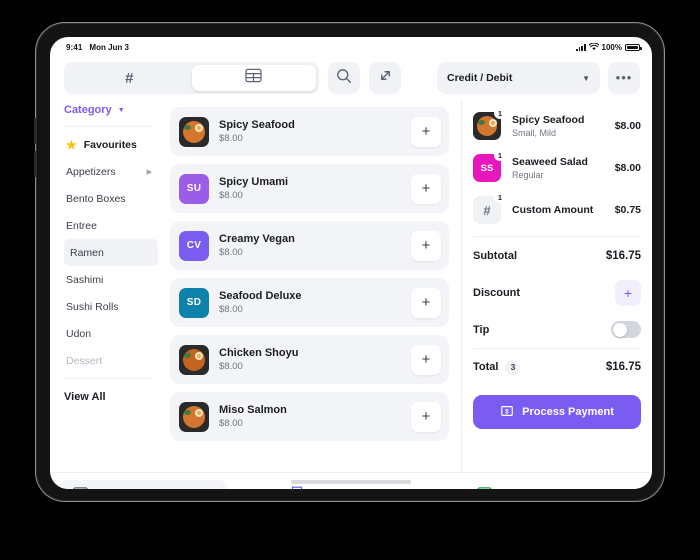  I want to click on sidebar-item-favourites: ★ Favourites, so click(111, 144).